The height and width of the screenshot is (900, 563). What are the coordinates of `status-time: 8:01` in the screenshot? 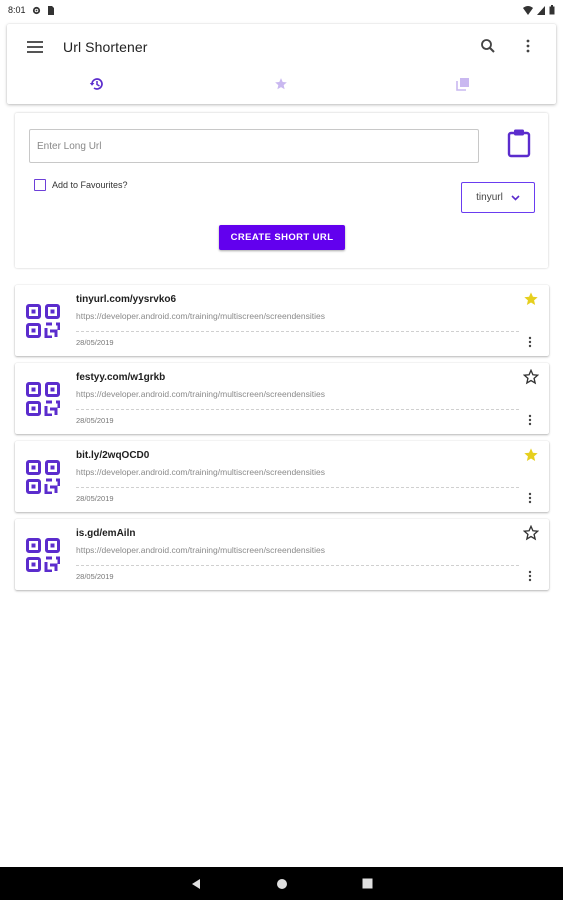 It's located at (17, 10).